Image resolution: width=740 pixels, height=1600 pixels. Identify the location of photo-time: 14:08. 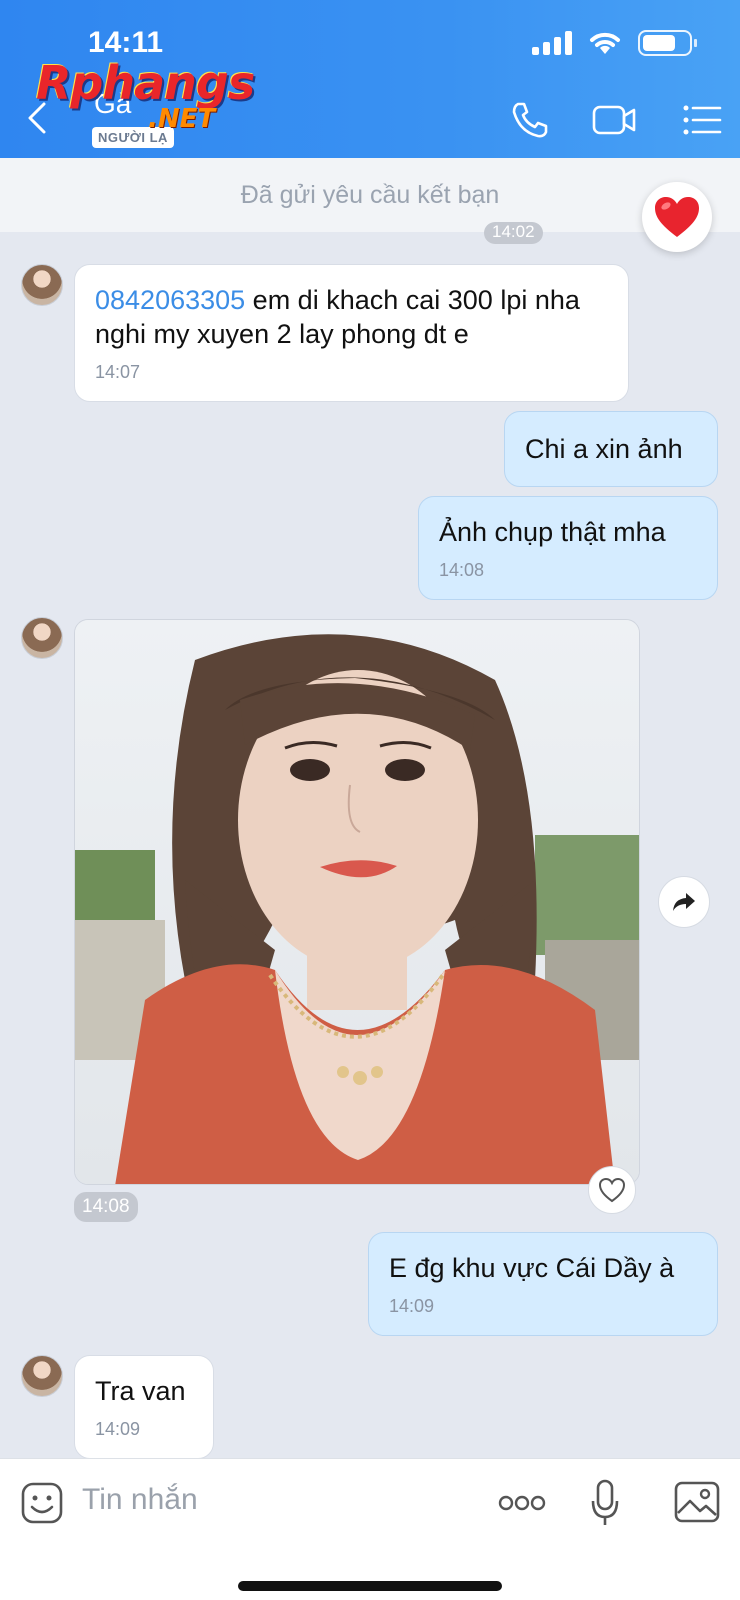
(106, 1207).